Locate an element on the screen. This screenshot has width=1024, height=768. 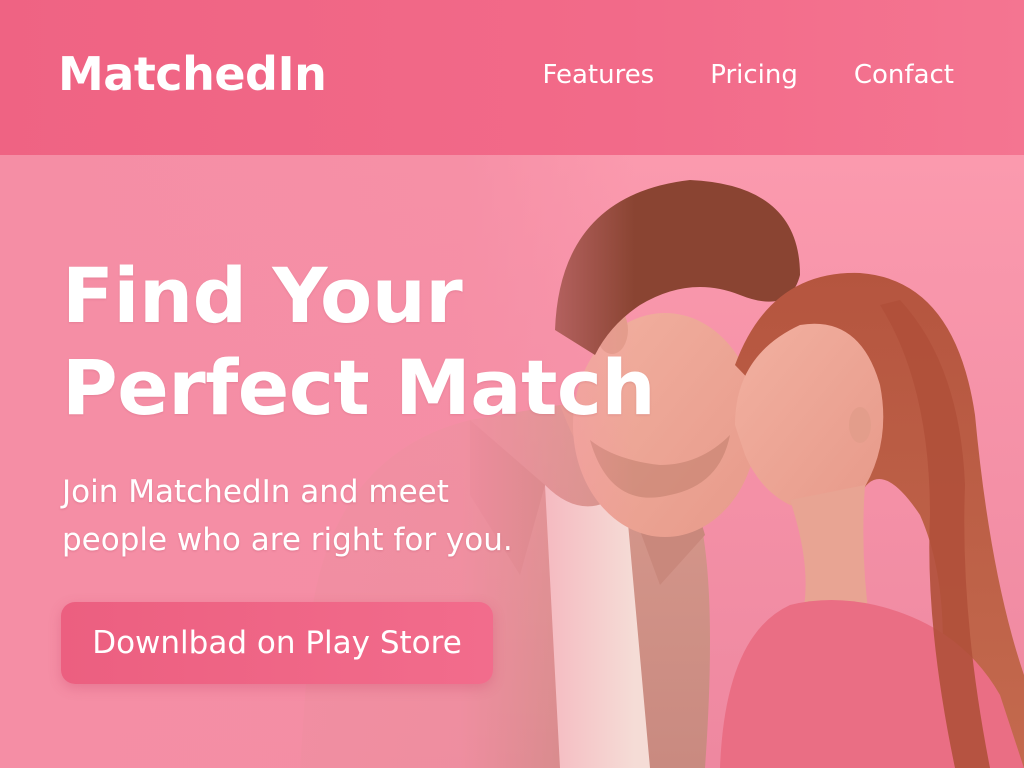
nav-link-features: Features is located at coordinates (598, 75).